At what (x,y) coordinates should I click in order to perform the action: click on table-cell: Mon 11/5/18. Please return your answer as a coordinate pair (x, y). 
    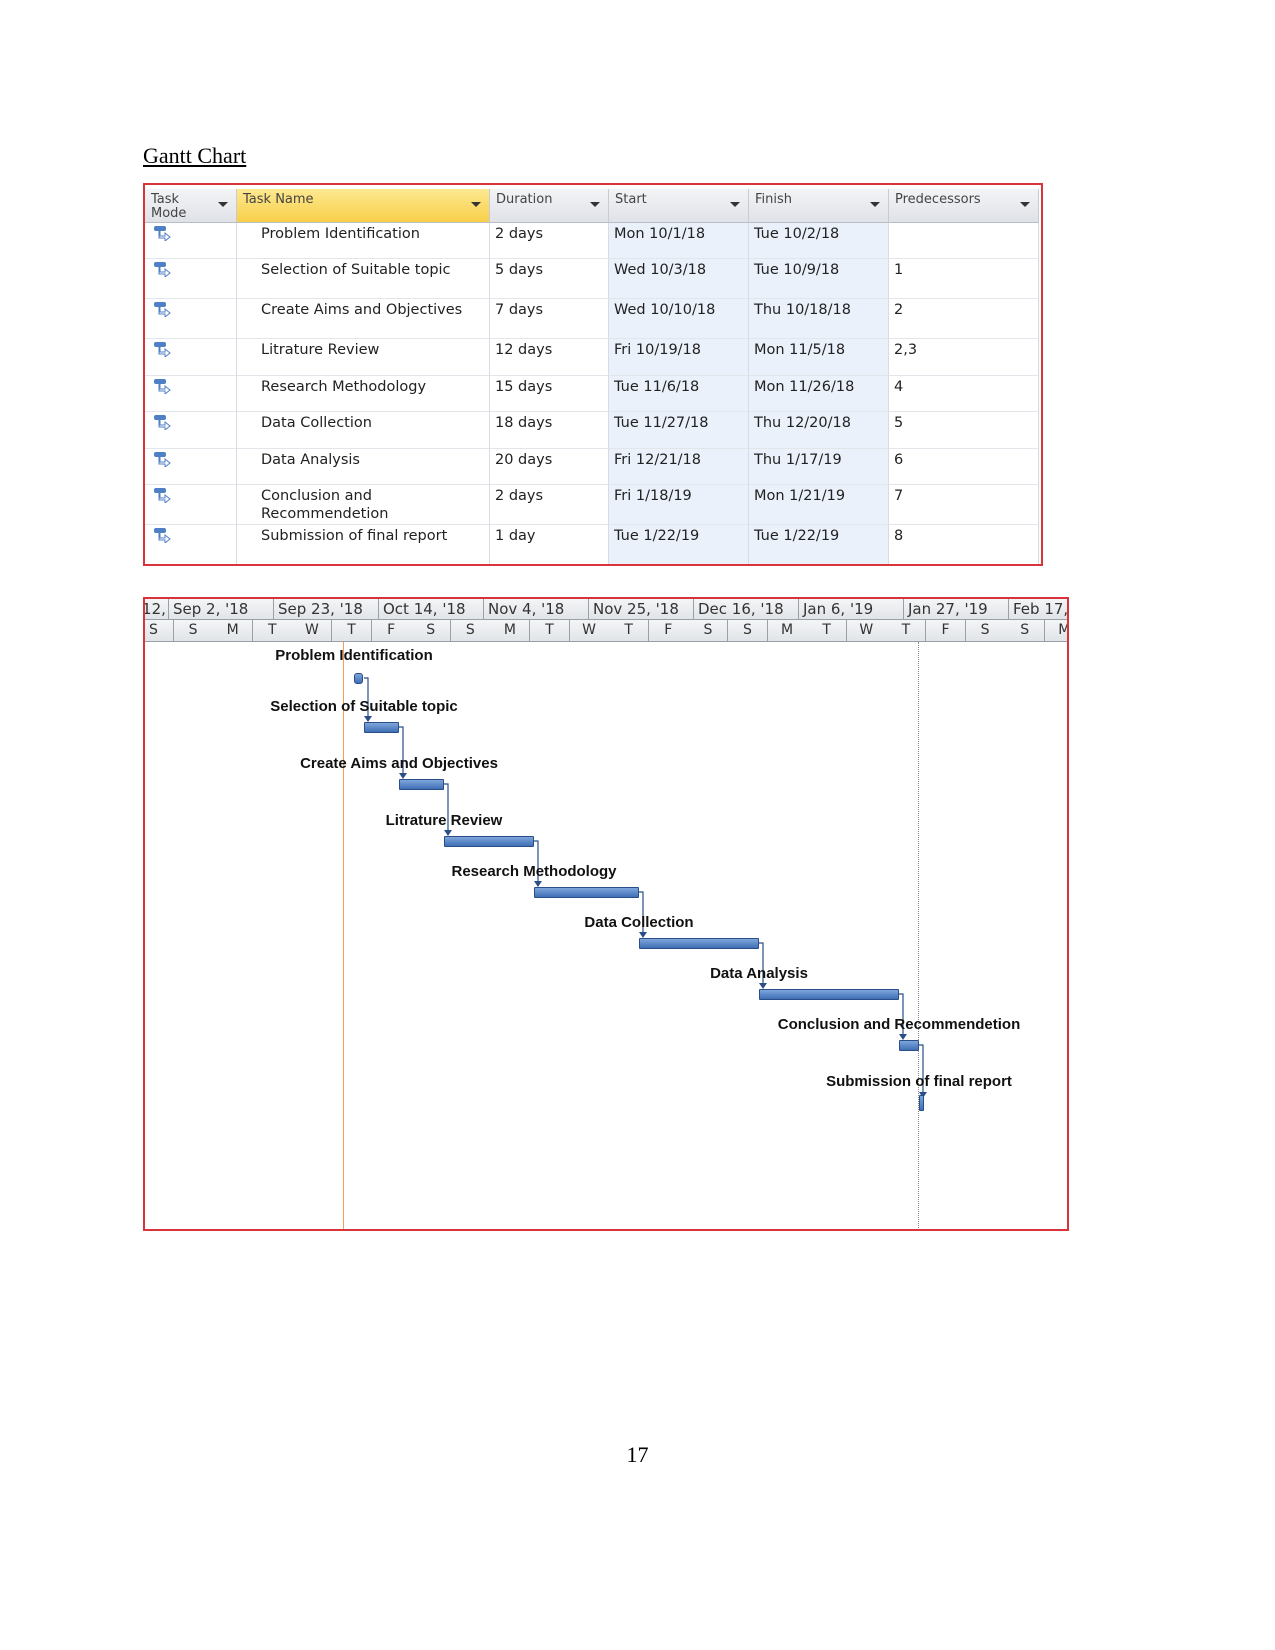
    Looking at the image, I should click on (819, 357).